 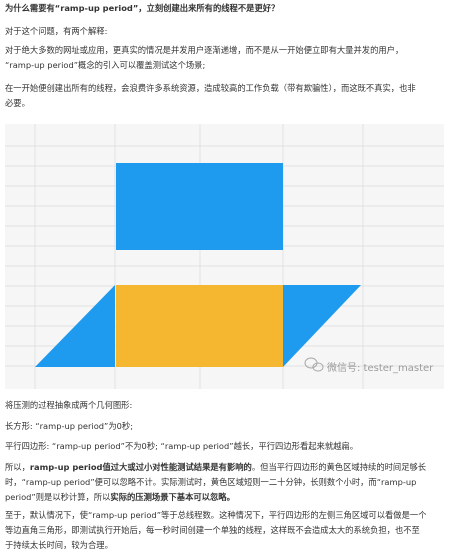 What do you see at coordinates (199, 206) in the screenshot?
I see `rectangle-shape` at bounding box center [199, 206].